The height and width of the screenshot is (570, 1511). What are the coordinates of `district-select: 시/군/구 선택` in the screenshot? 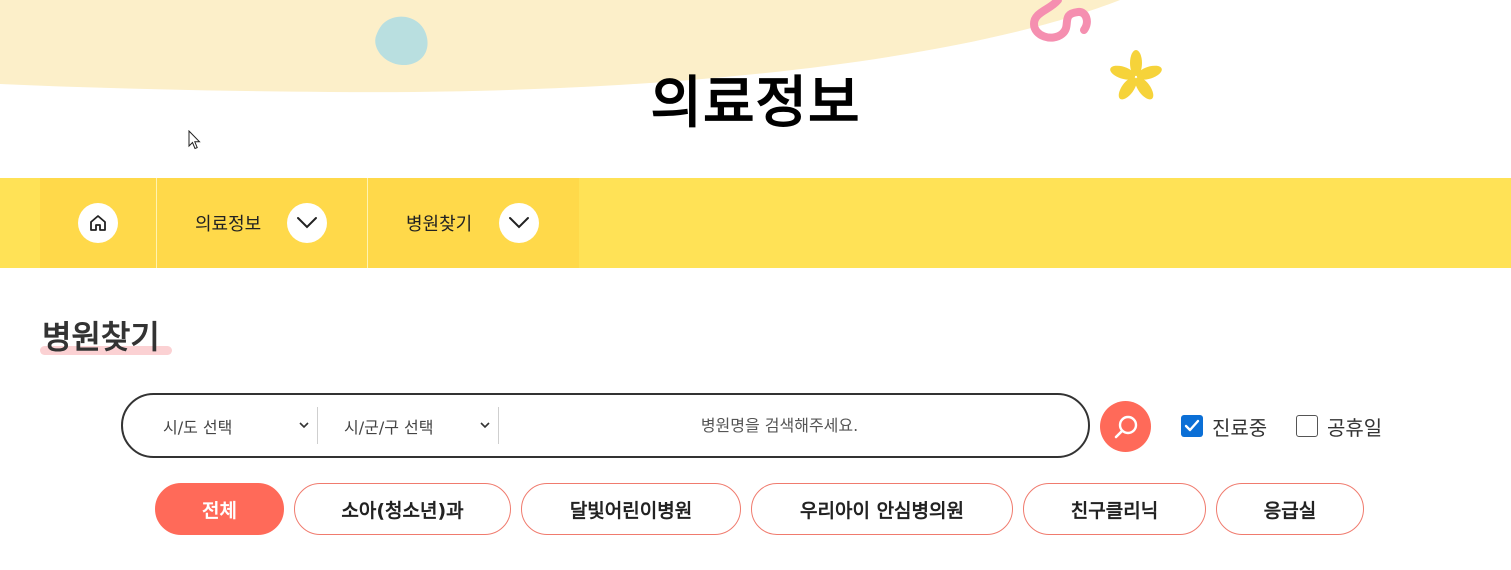 It's located at (408, 425).